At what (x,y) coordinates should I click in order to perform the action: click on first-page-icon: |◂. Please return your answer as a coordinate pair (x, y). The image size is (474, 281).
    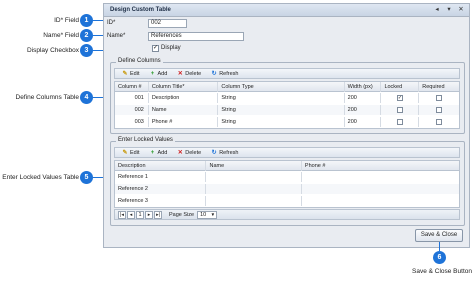
    Looking at the image, I should click on (122, 214).